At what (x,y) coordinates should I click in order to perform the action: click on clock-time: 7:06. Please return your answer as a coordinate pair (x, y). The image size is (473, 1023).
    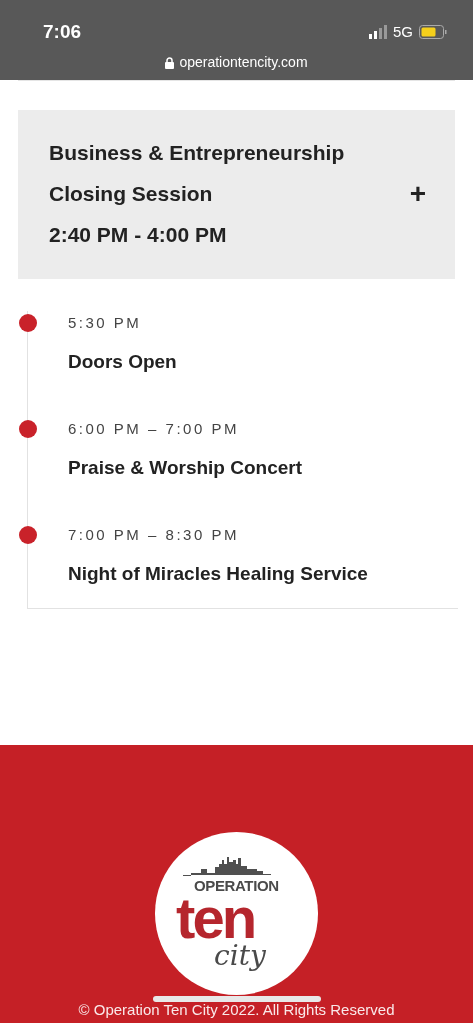
    Looking at the image, I should click on (62, 32).